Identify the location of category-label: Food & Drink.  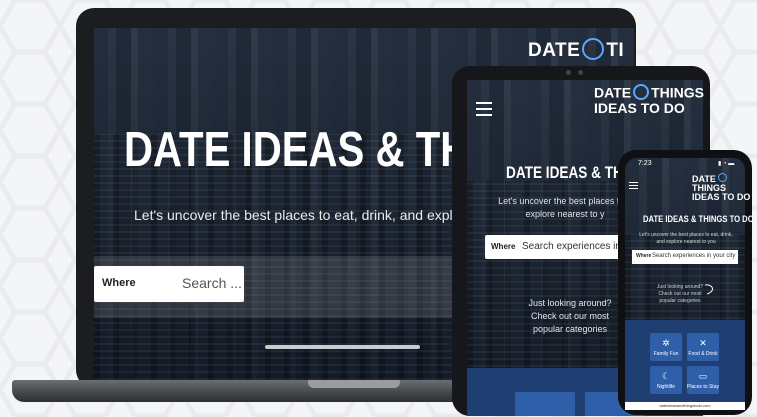
(703, 354).